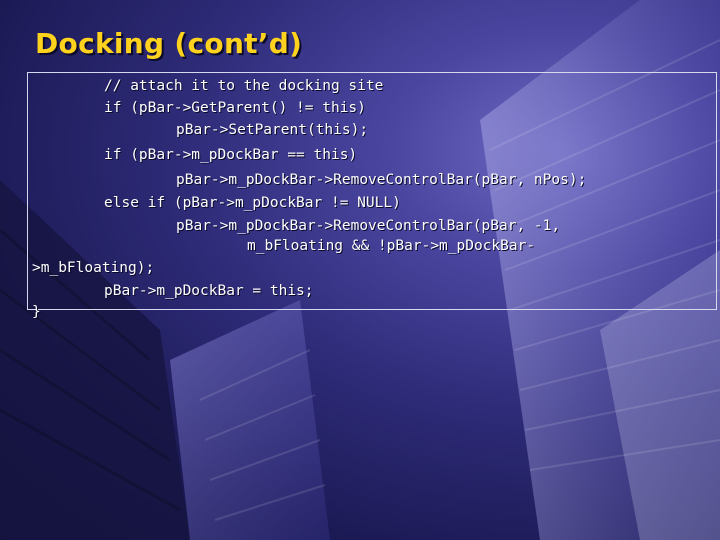 The height and width of the screenshot is (540, 720). I want to click on code-line: else if (pBar->m_pDockBar != NULL), so click(252, 203).